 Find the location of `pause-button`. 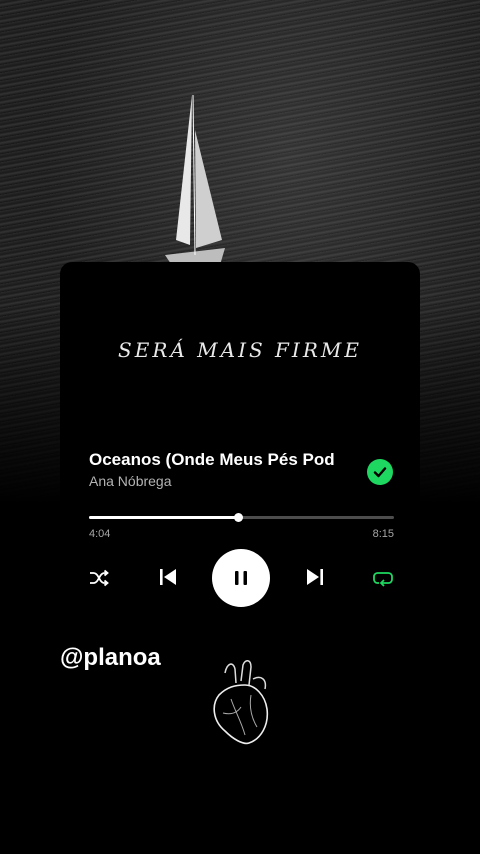

pause-button is located at coordinates (241, 578).